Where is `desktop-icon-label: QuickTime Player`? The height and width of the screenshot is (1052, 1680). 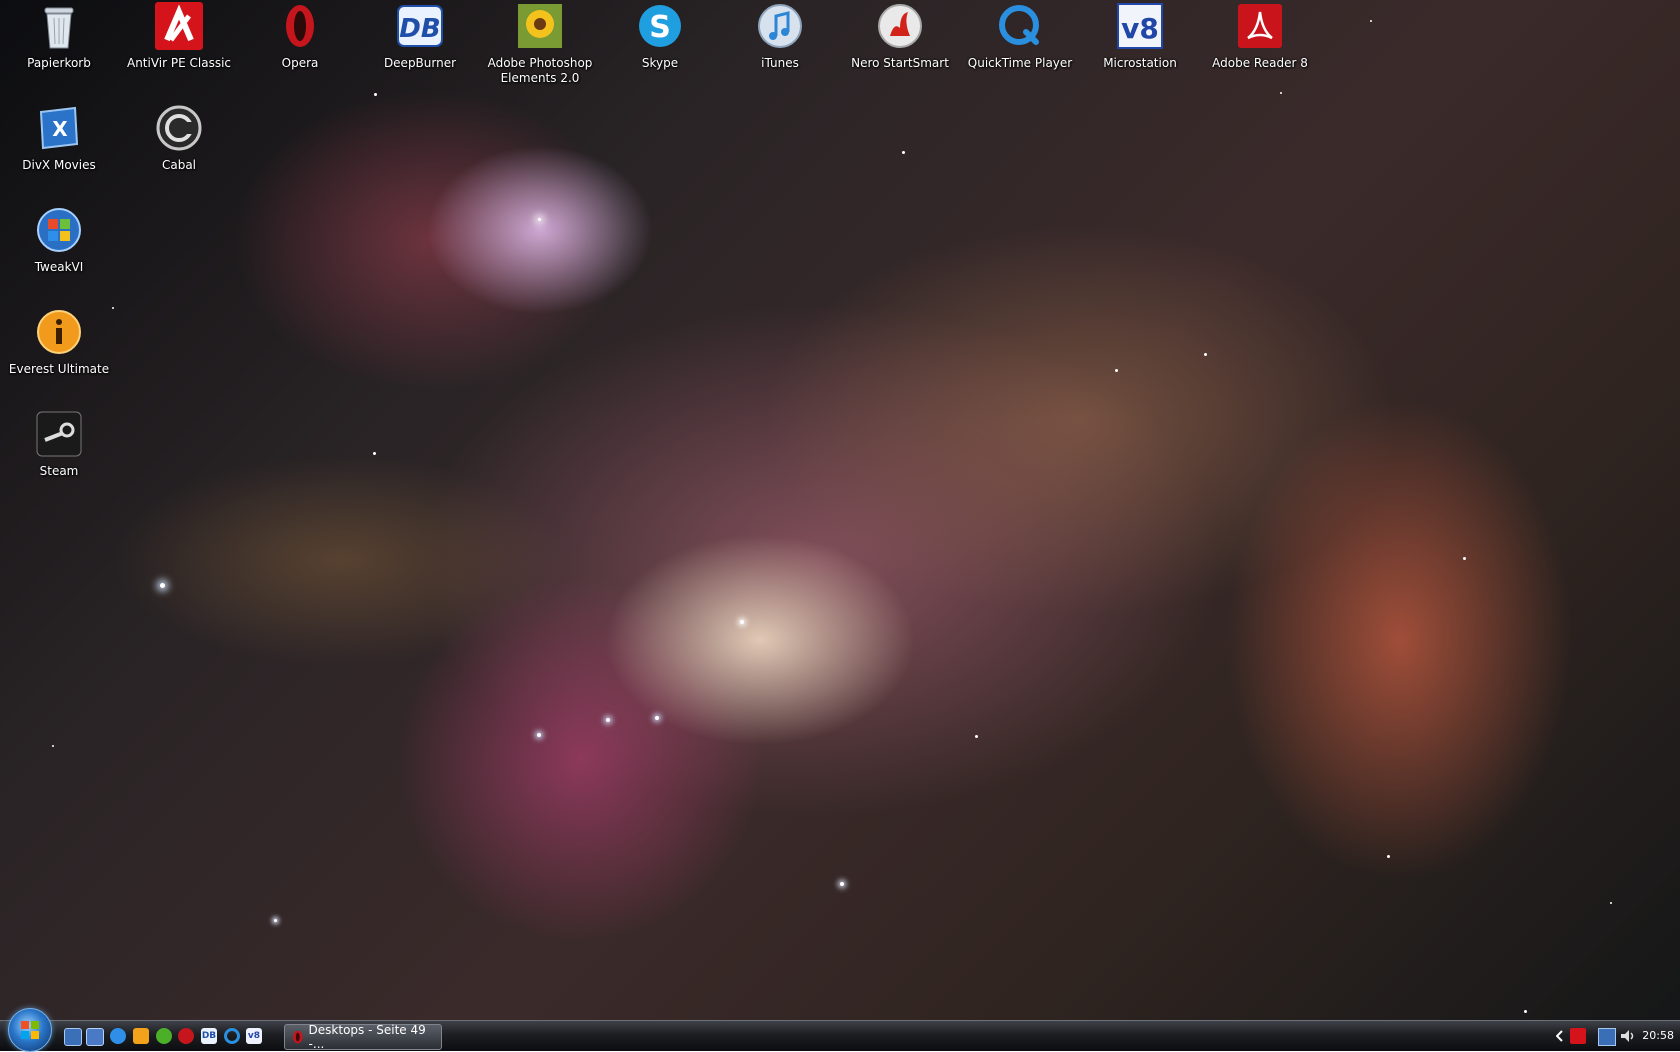 desktop-icon-label: QuickTime Player is located at coordinates (1020, 63).